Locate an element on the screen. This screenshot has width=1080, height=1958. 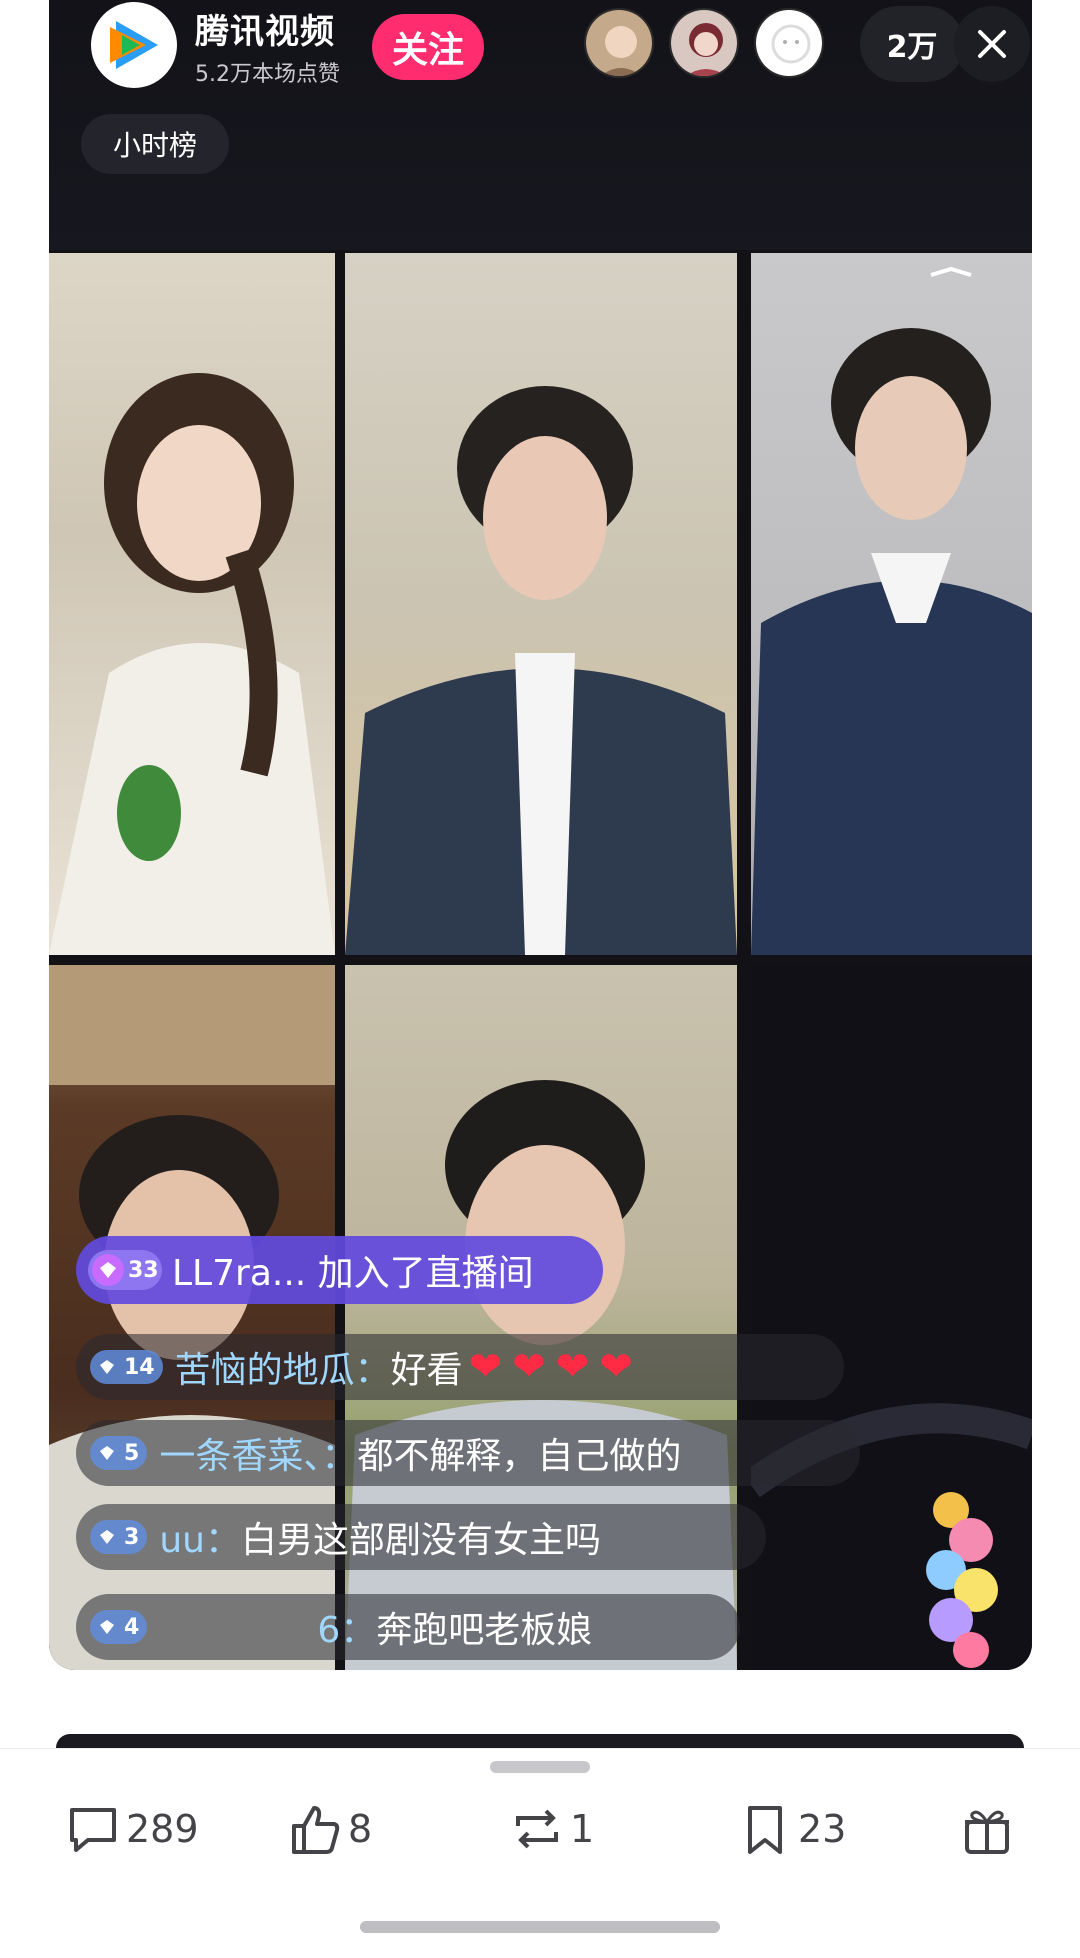
thumbs-up-icon is located at coordinates (316, 1830).